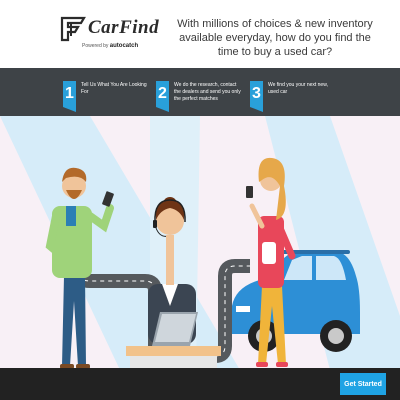 The width and height of the screenshot is (400, 400). I want to click on step-text: We find you your next new, used car, so click(298, 88).